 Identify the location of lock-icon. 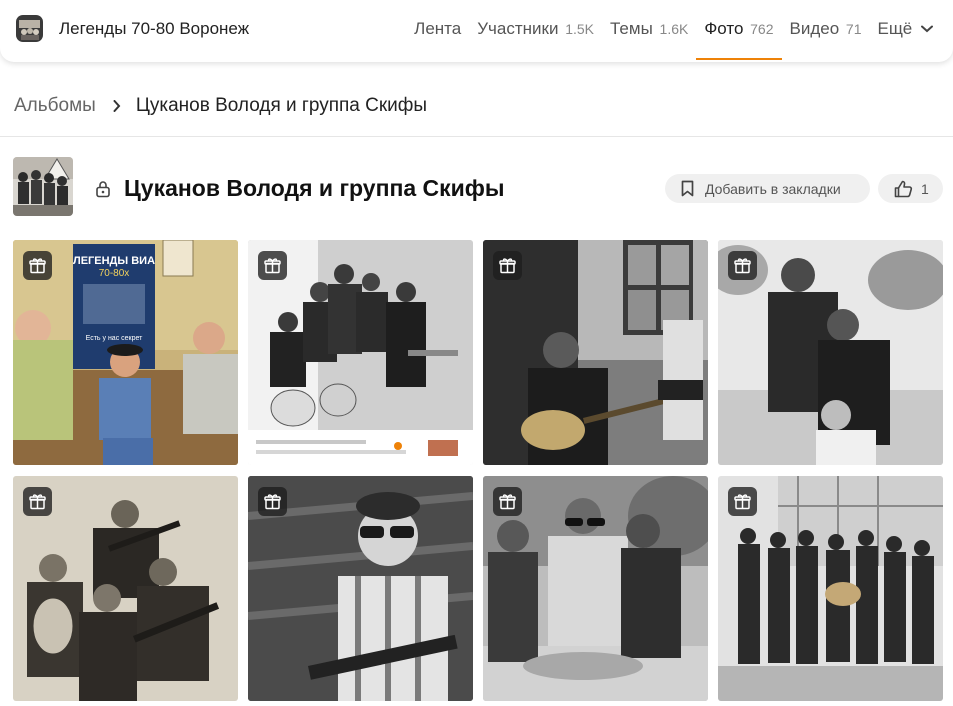
(103, 189).